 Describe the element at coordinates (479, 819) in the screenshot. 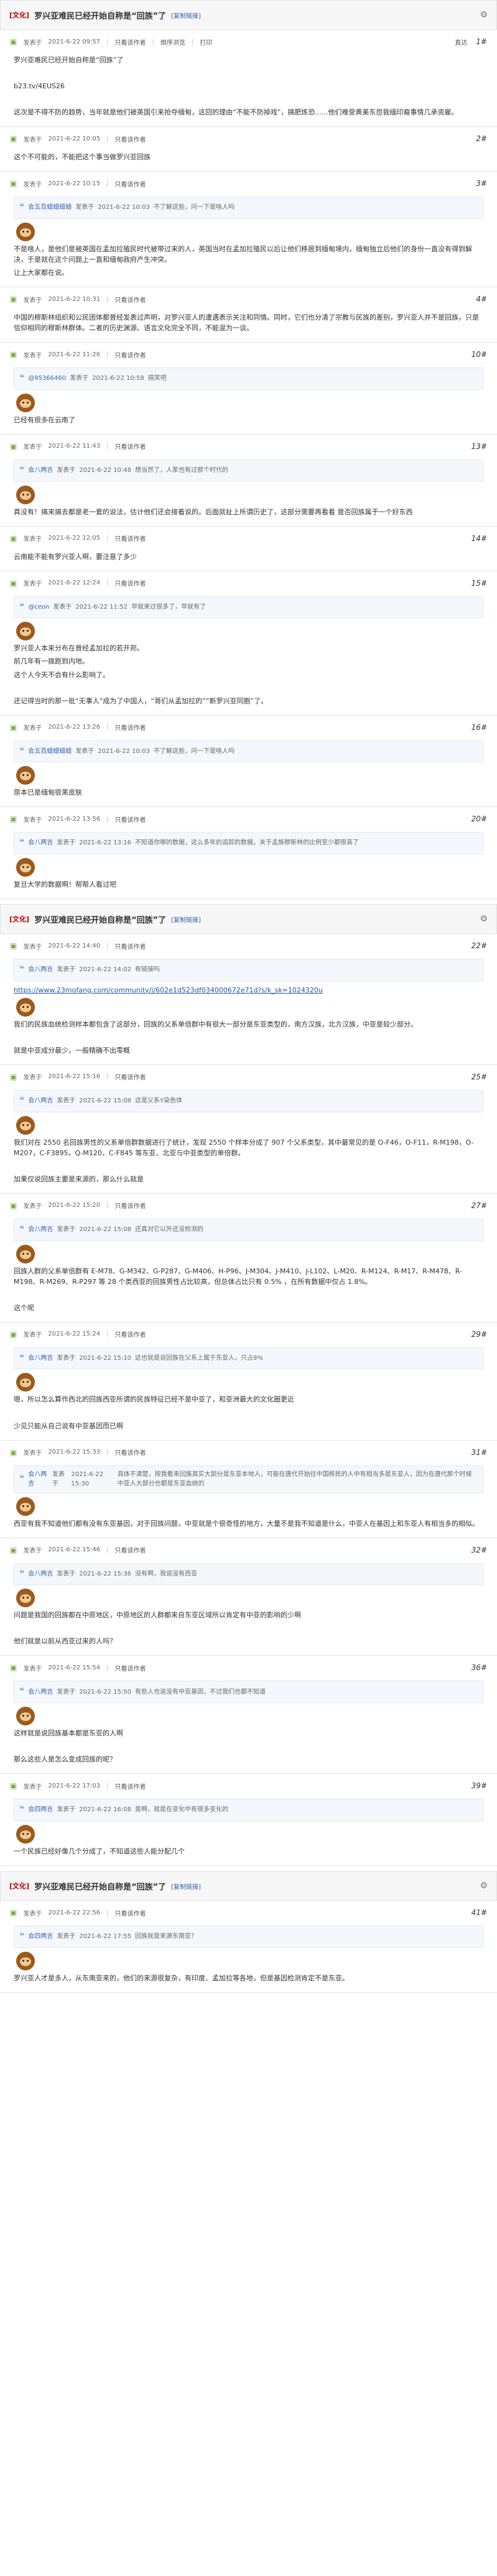

I see `floor-number: 20#` at that location.